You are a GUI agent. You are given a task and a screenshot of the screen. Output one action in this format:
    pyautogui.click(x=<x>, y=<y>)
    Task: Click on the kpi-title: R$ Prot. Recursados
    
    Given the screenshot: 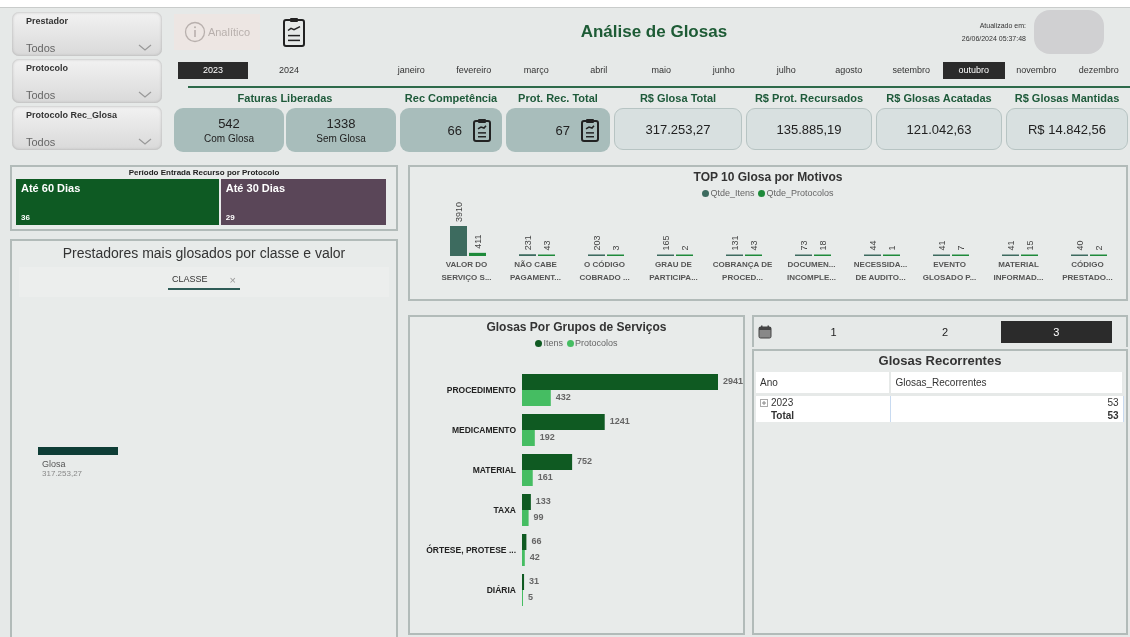 What is the action you would take?
    pyautogui.click(x=809, y=99)
    